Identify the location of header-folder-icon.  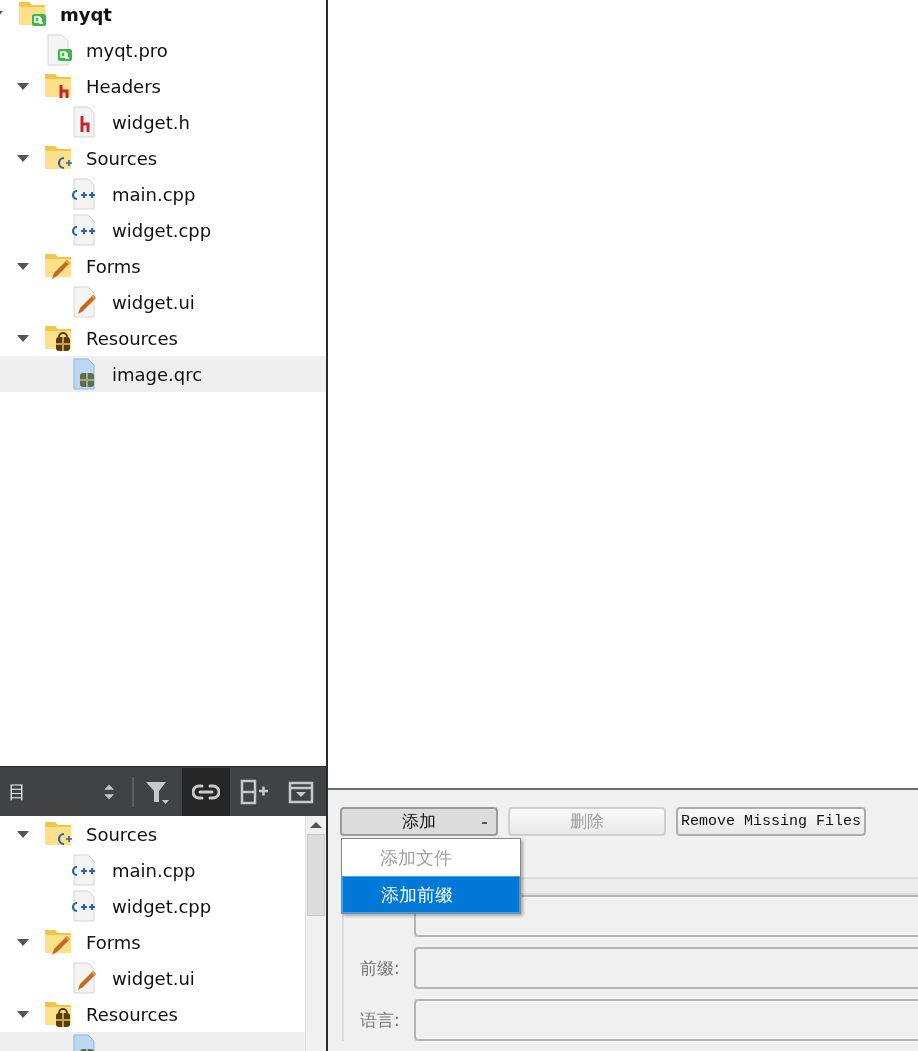
(59, 86).